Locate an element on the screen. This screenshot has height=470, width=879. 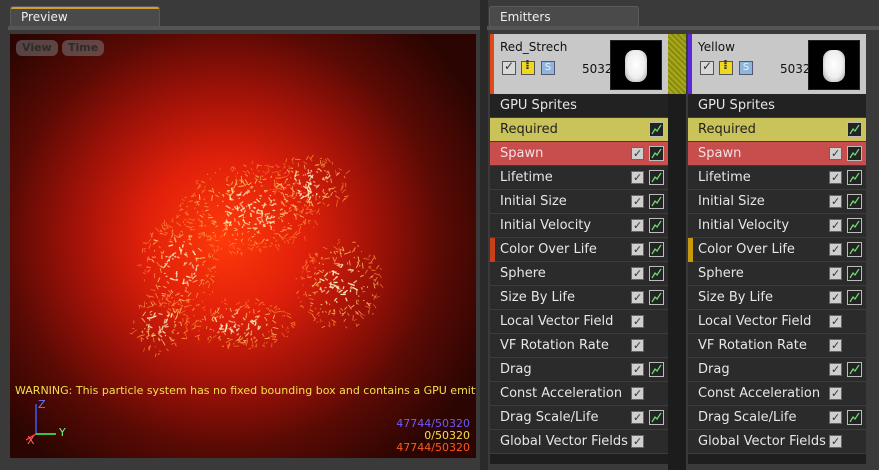
view-button: View is located at coordinates (37, 48).